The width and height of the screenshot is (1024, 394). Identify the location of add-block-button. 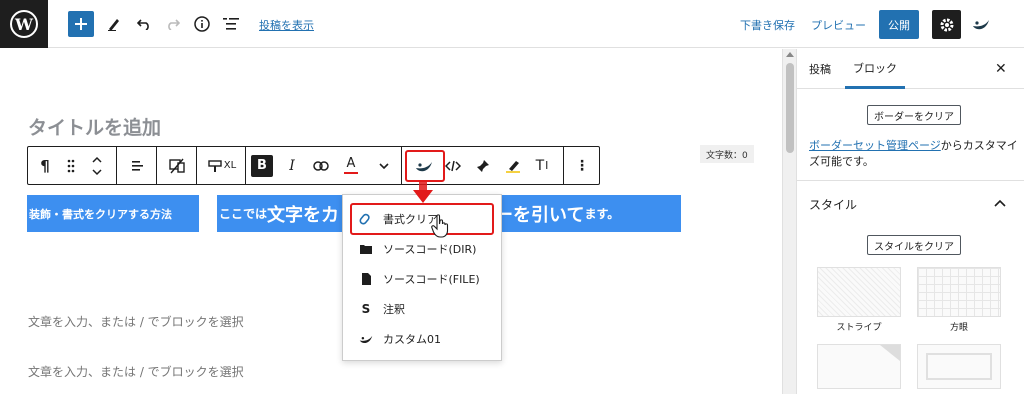
(81, 24).